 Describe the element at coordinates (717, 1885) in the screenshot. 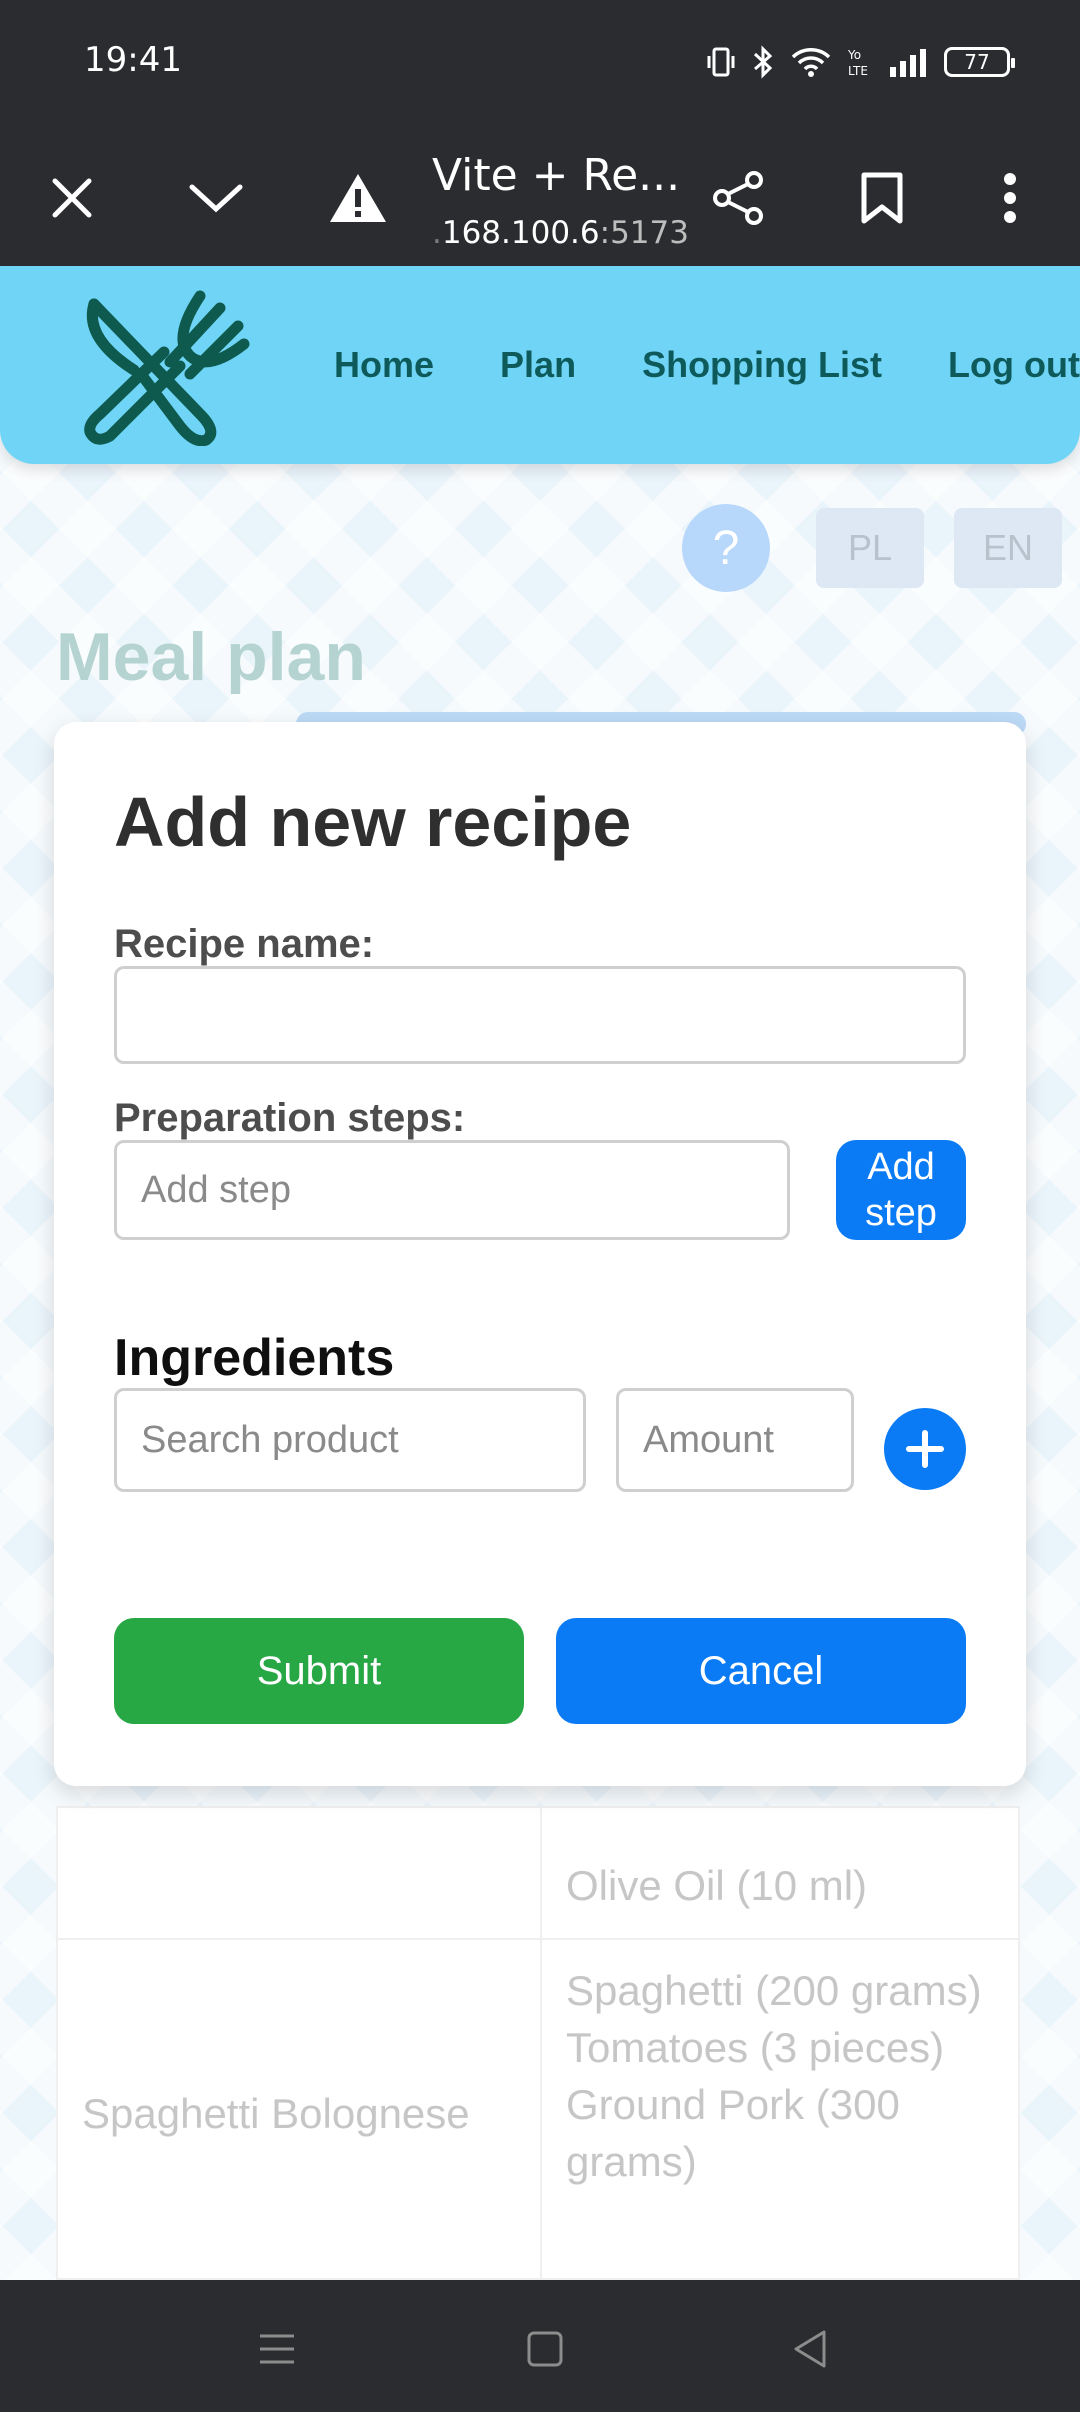

I see `ingredient-item: Olive Oil (10 ml)` at that location.